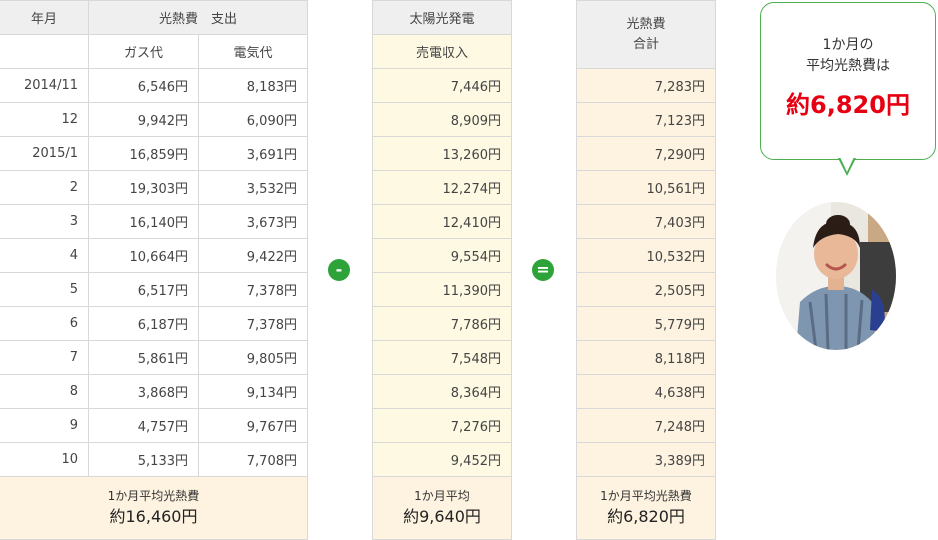 This screenshot has width=938, height=540. I want to click on total-cell: 7,283円, so click(646, 85).